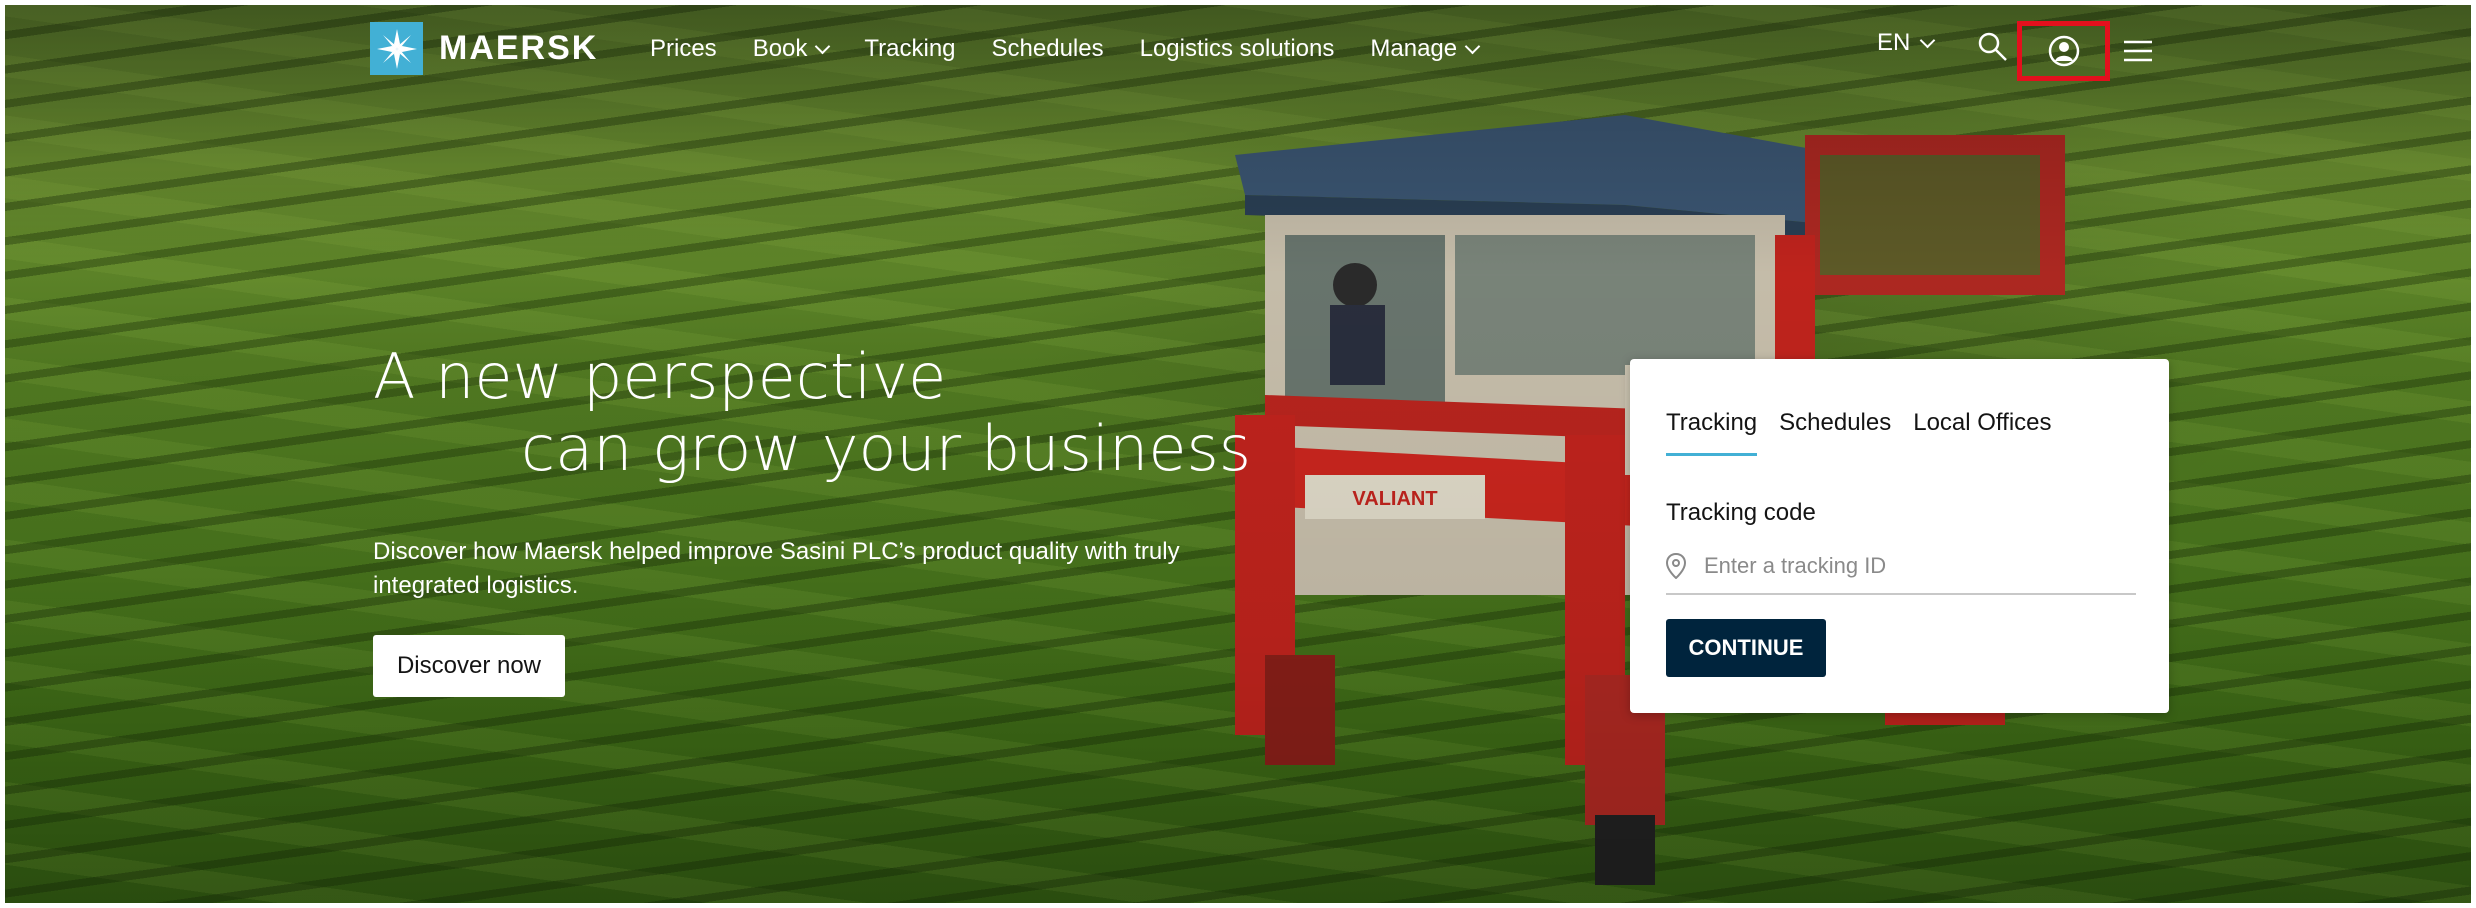 Image resolution: width=2476 pixels, height=908 pixels. I want to click on nav-item-book: Book, so click(791, 49).